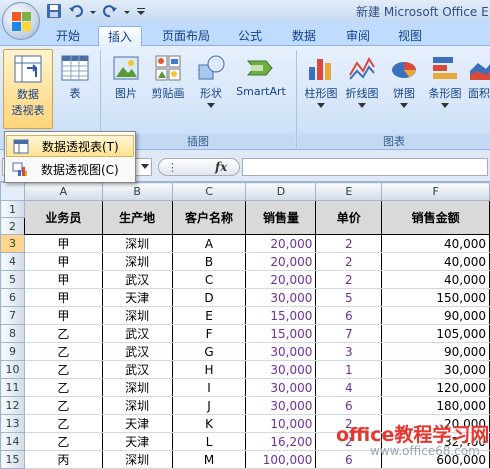  Describe the element at coordinates (137, 191) in the screenshot. I see `column-header-b: B` at that location.